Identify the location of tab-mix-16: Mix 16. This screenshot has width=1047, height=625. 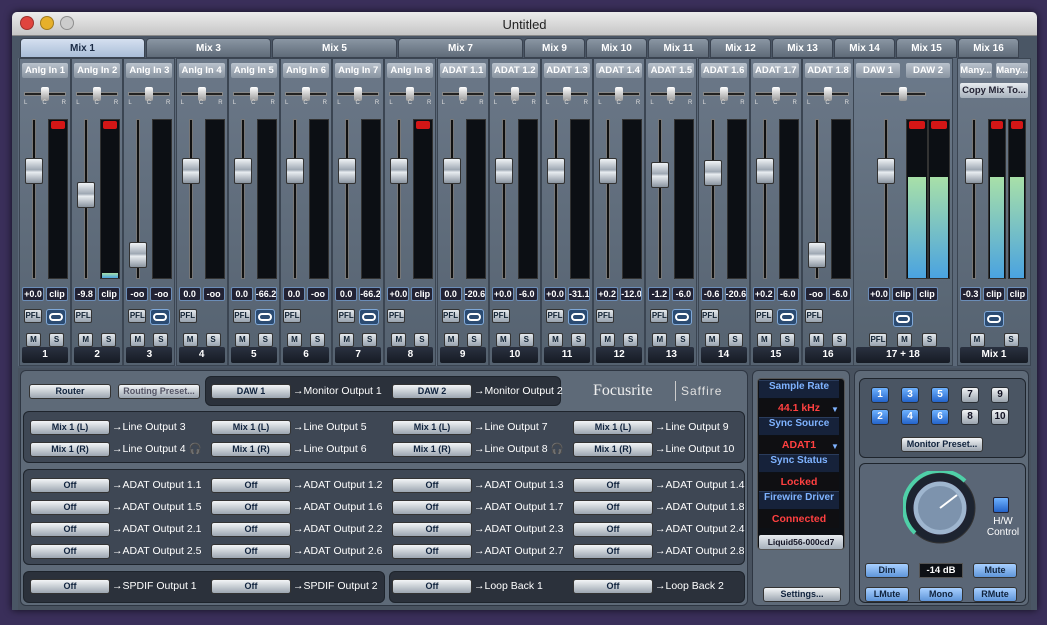
(988, 48).